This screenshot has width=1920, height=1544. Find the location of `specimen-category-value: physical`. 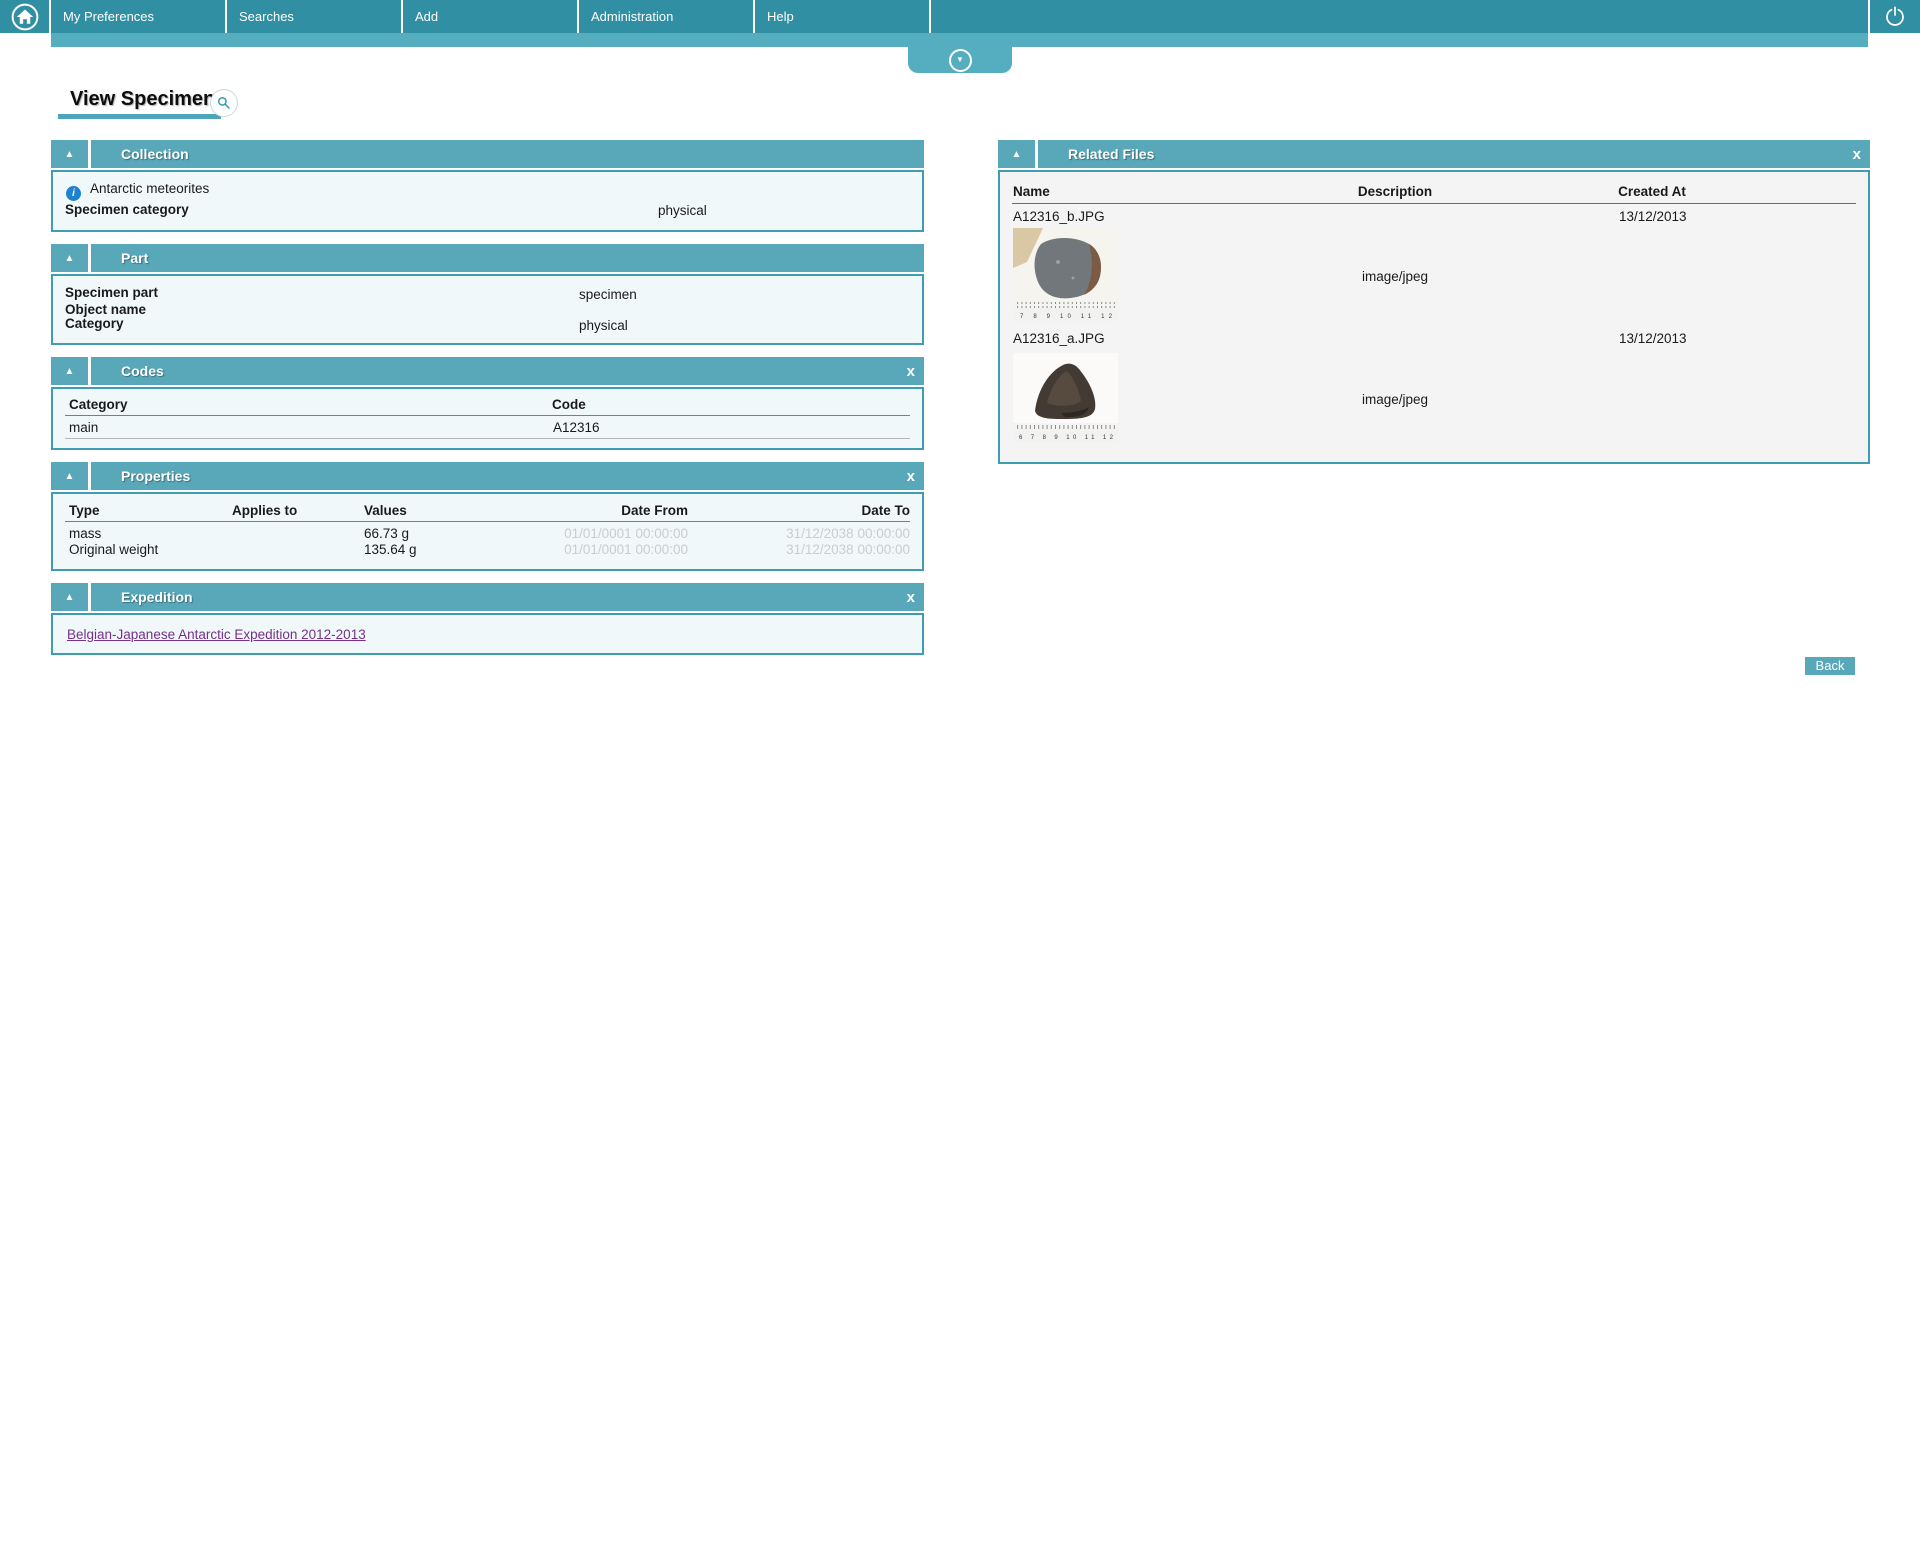

specimen-category-value: physical is located at coordinates (682, 210).